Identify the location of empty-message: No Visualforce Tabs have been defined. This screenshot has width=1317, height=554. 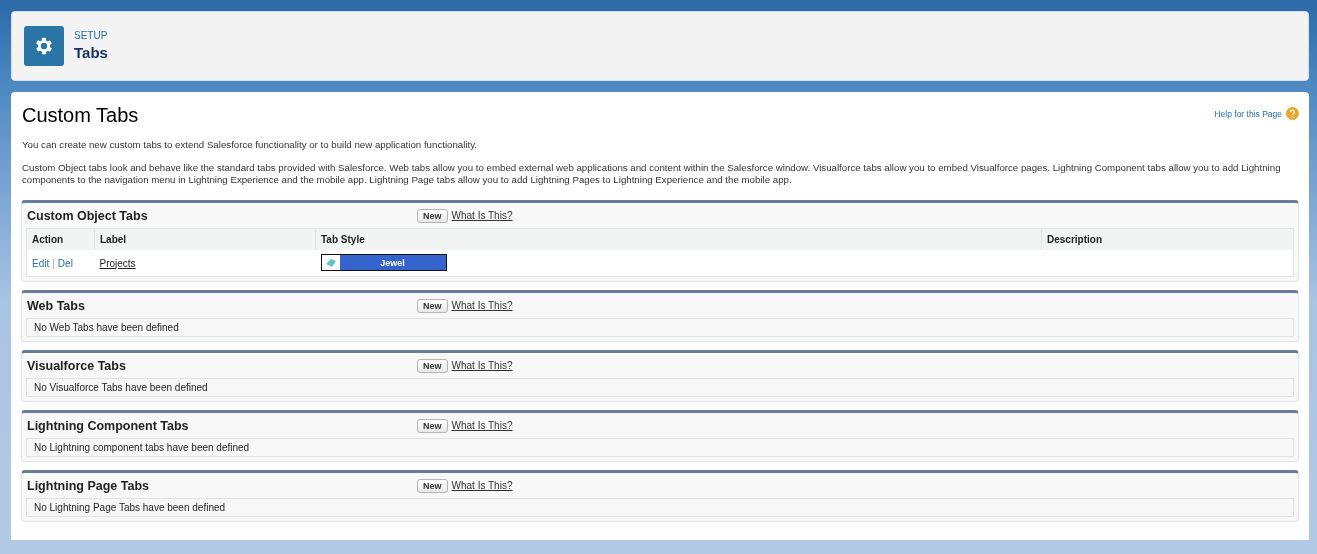
(660, 387).